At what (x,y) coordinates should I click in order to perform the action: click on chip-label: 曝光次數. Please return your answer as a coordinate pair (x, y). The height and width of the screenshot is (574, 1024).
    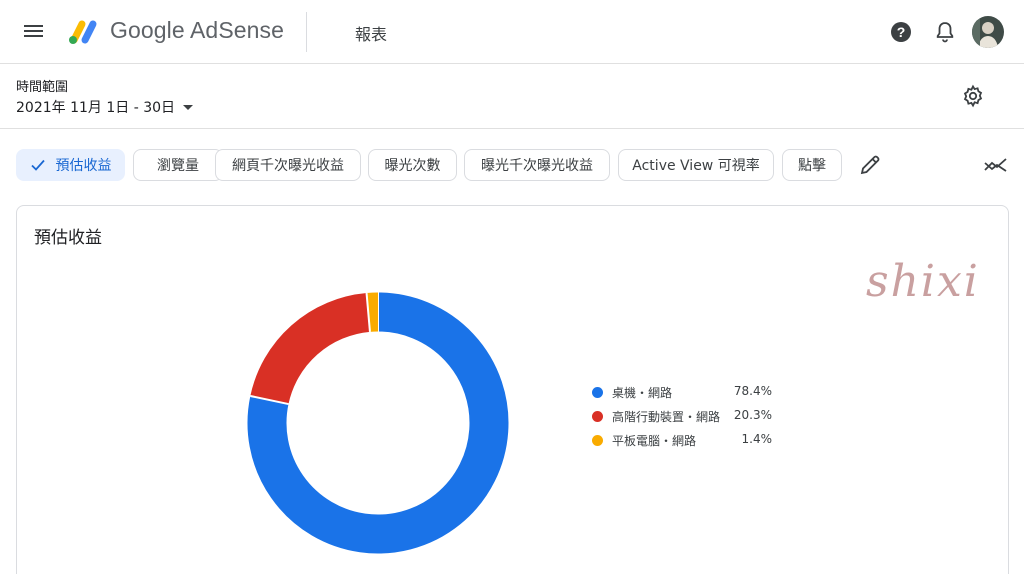
    Looking at the image, I should click on (412, 166).